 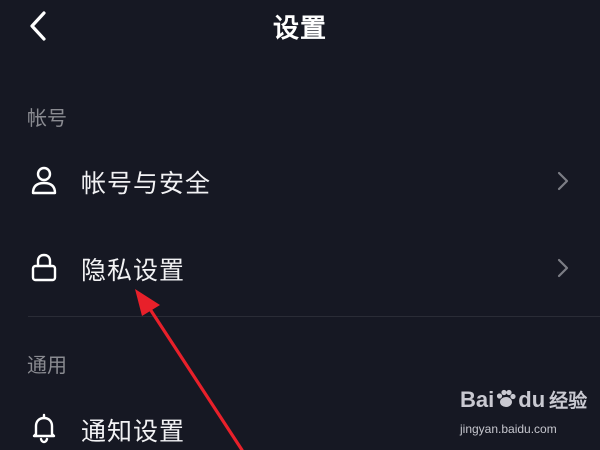 What do you see at coordinates (44, 267) in the screenshot?
I see `lock-icon` at bounding box center [44, 267].